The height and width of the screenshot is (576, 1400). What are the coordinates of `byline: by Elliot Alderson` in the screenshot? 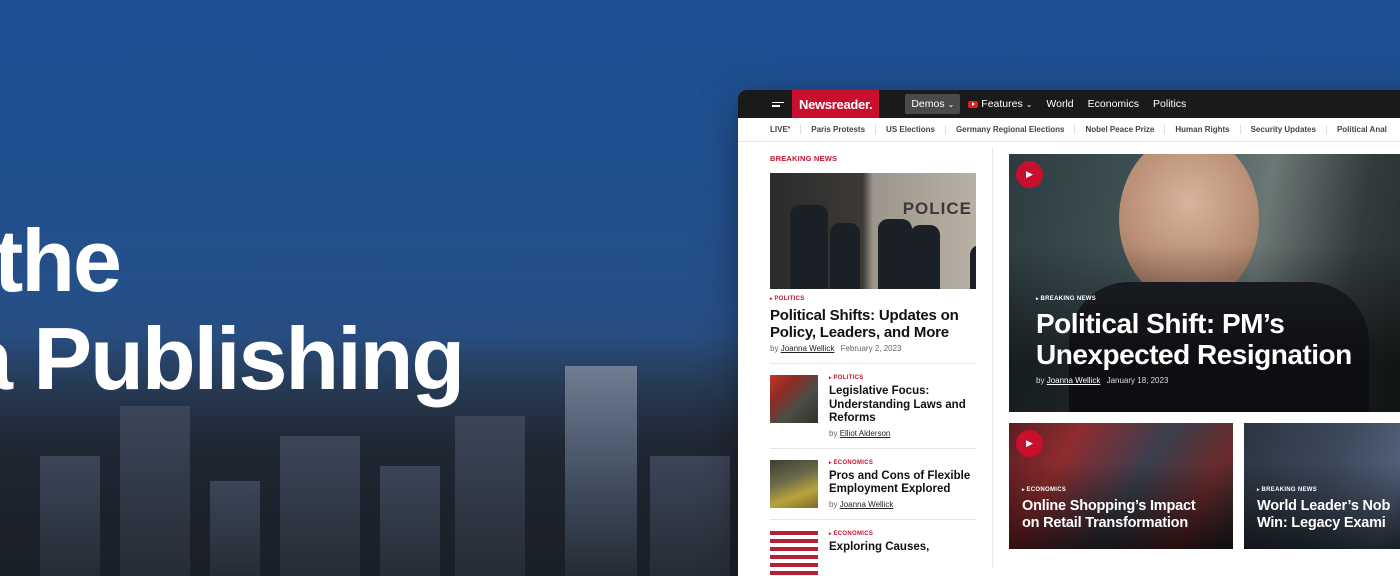 It's located at (860, 433).